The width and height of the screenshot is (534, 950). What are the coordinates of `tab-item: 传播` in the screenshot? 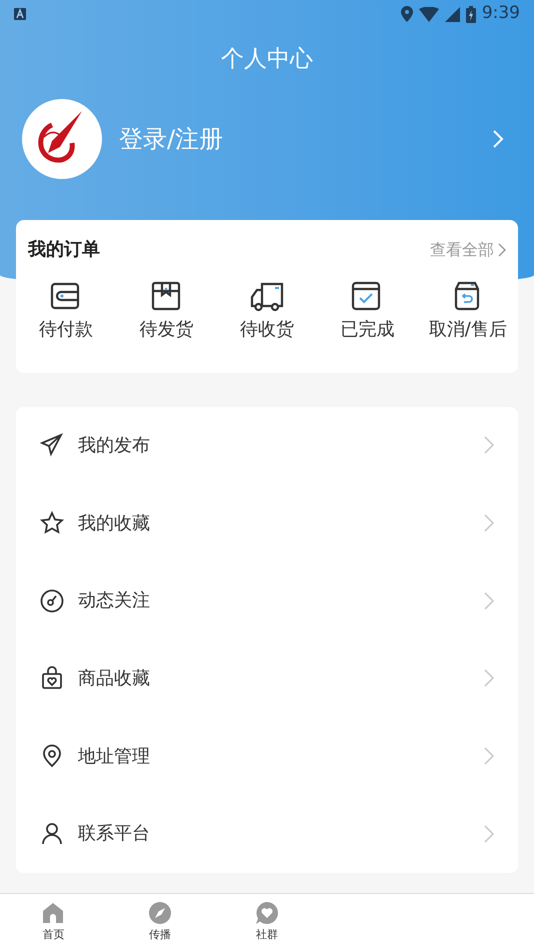 It's located at (160, 922).